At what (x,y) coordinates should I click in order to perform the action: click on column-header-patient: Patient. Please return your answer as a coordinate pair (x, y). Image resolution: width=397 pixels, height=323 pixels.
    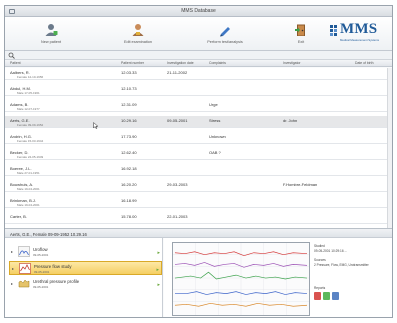
    Looking at the image, I should click on (15, 63).